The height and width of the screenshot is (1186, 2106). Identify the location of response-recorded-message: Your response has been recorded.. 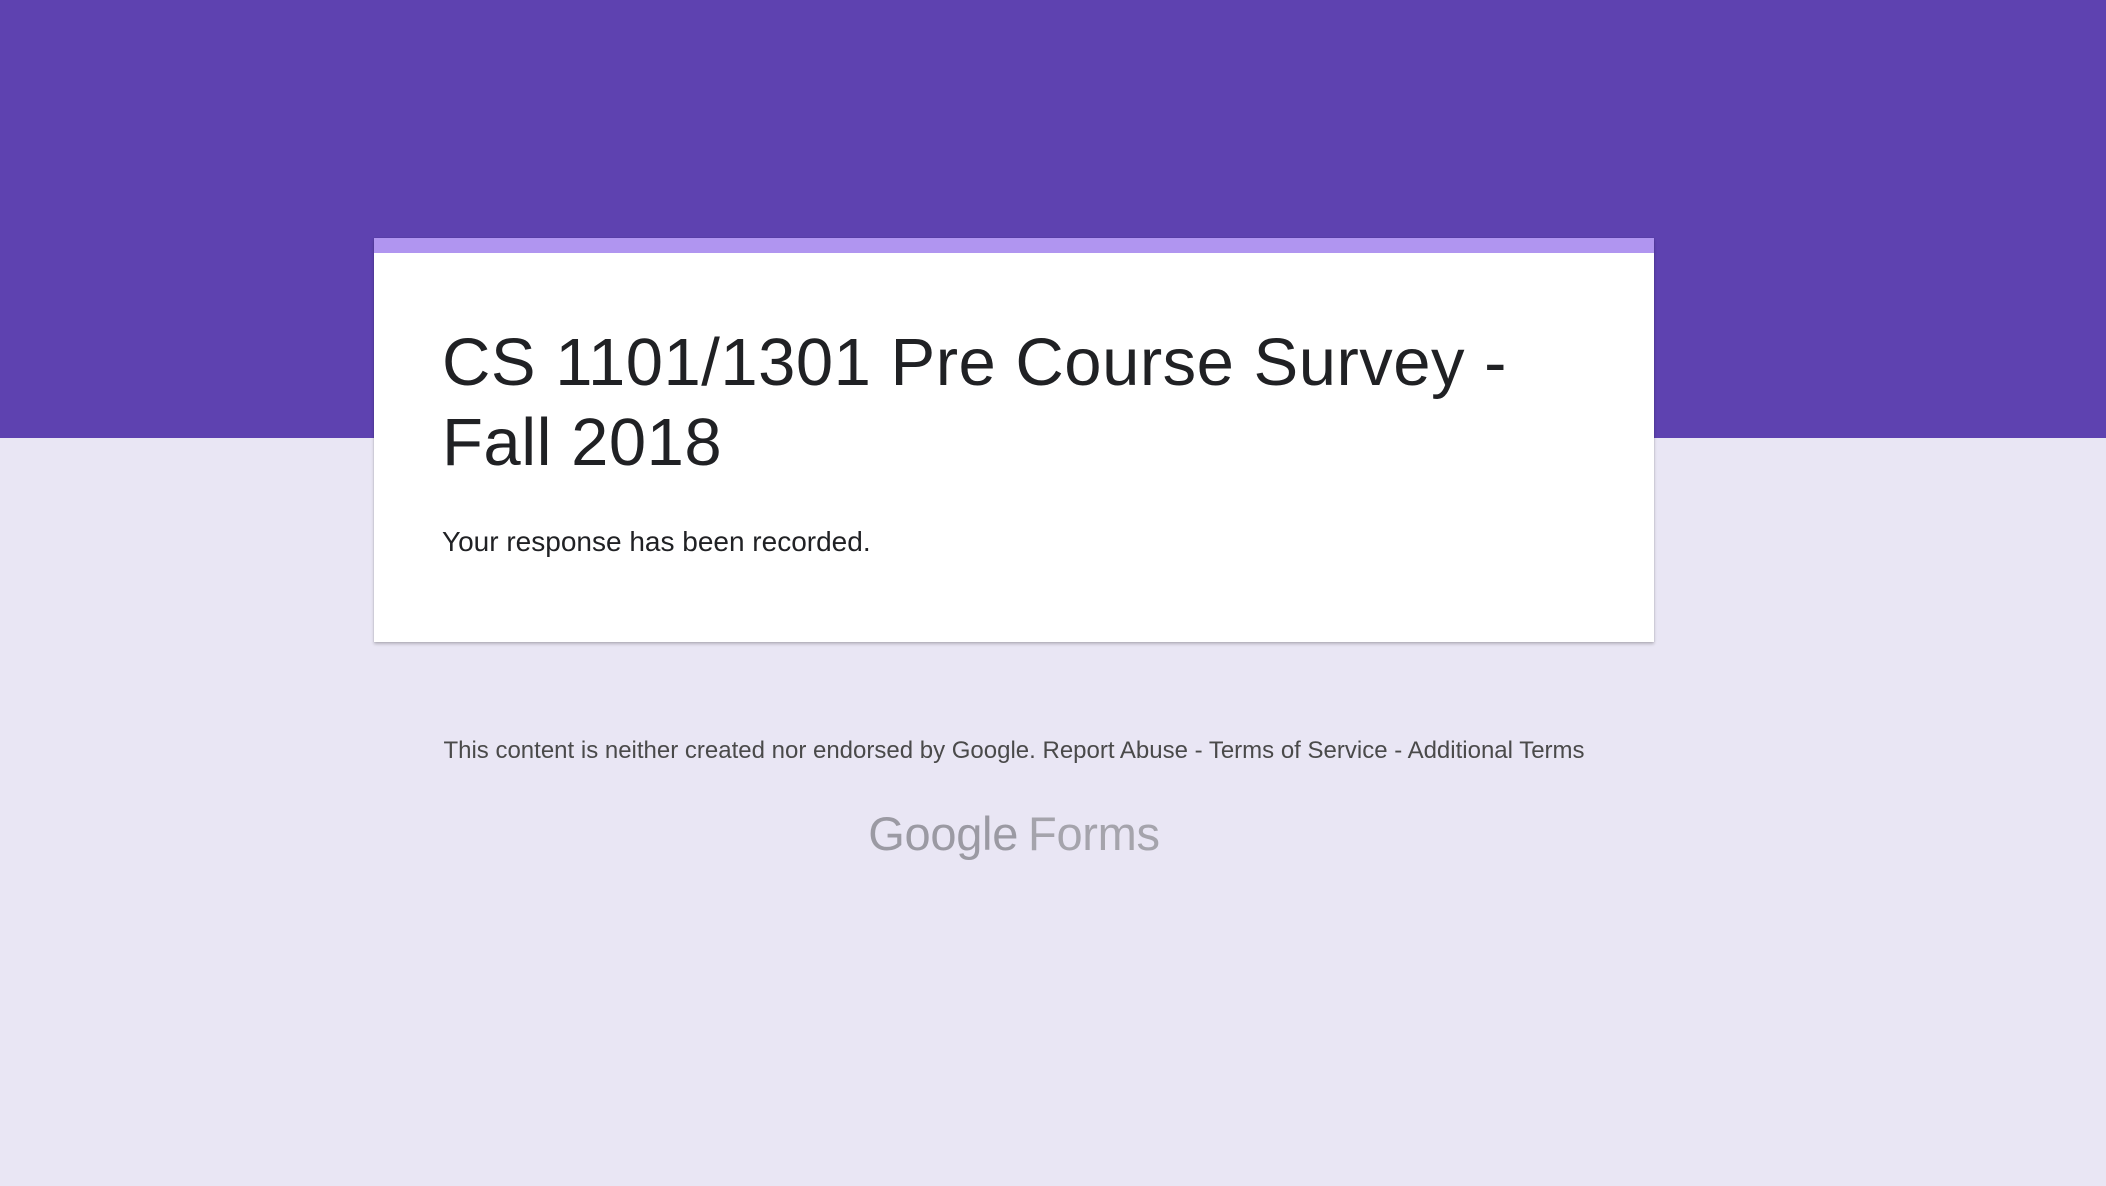
(656, 541).